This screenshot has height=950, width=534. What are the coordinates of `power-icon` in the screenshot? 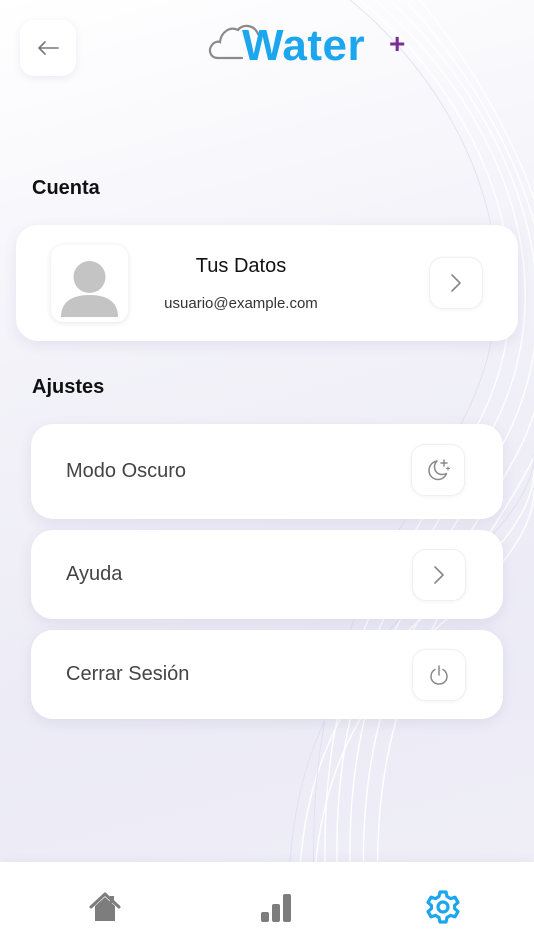 It's located at (439, 675).